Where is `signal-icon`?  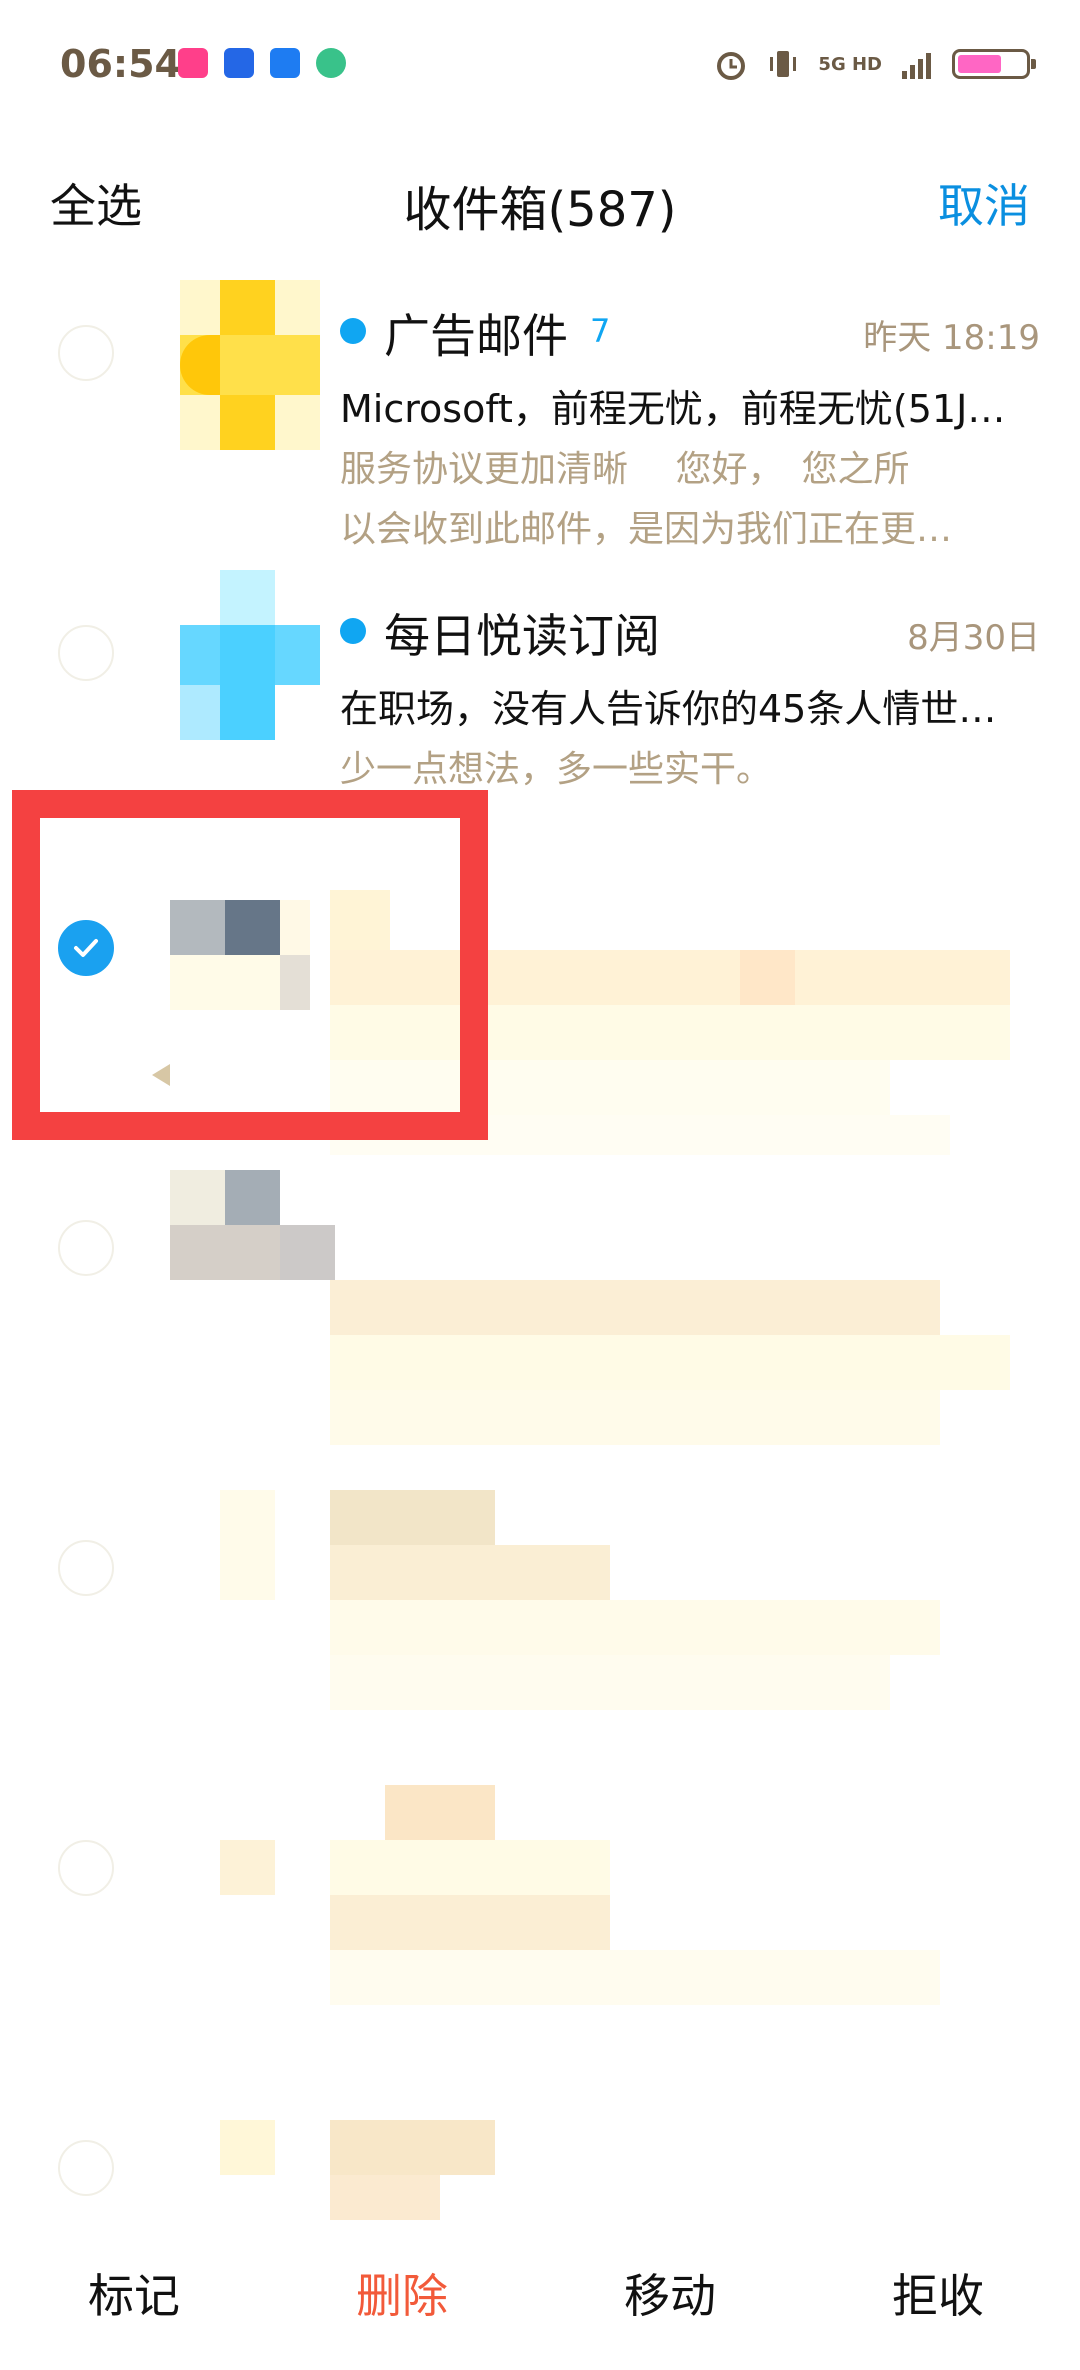 signal-icon is located at coordinates (916, 66).